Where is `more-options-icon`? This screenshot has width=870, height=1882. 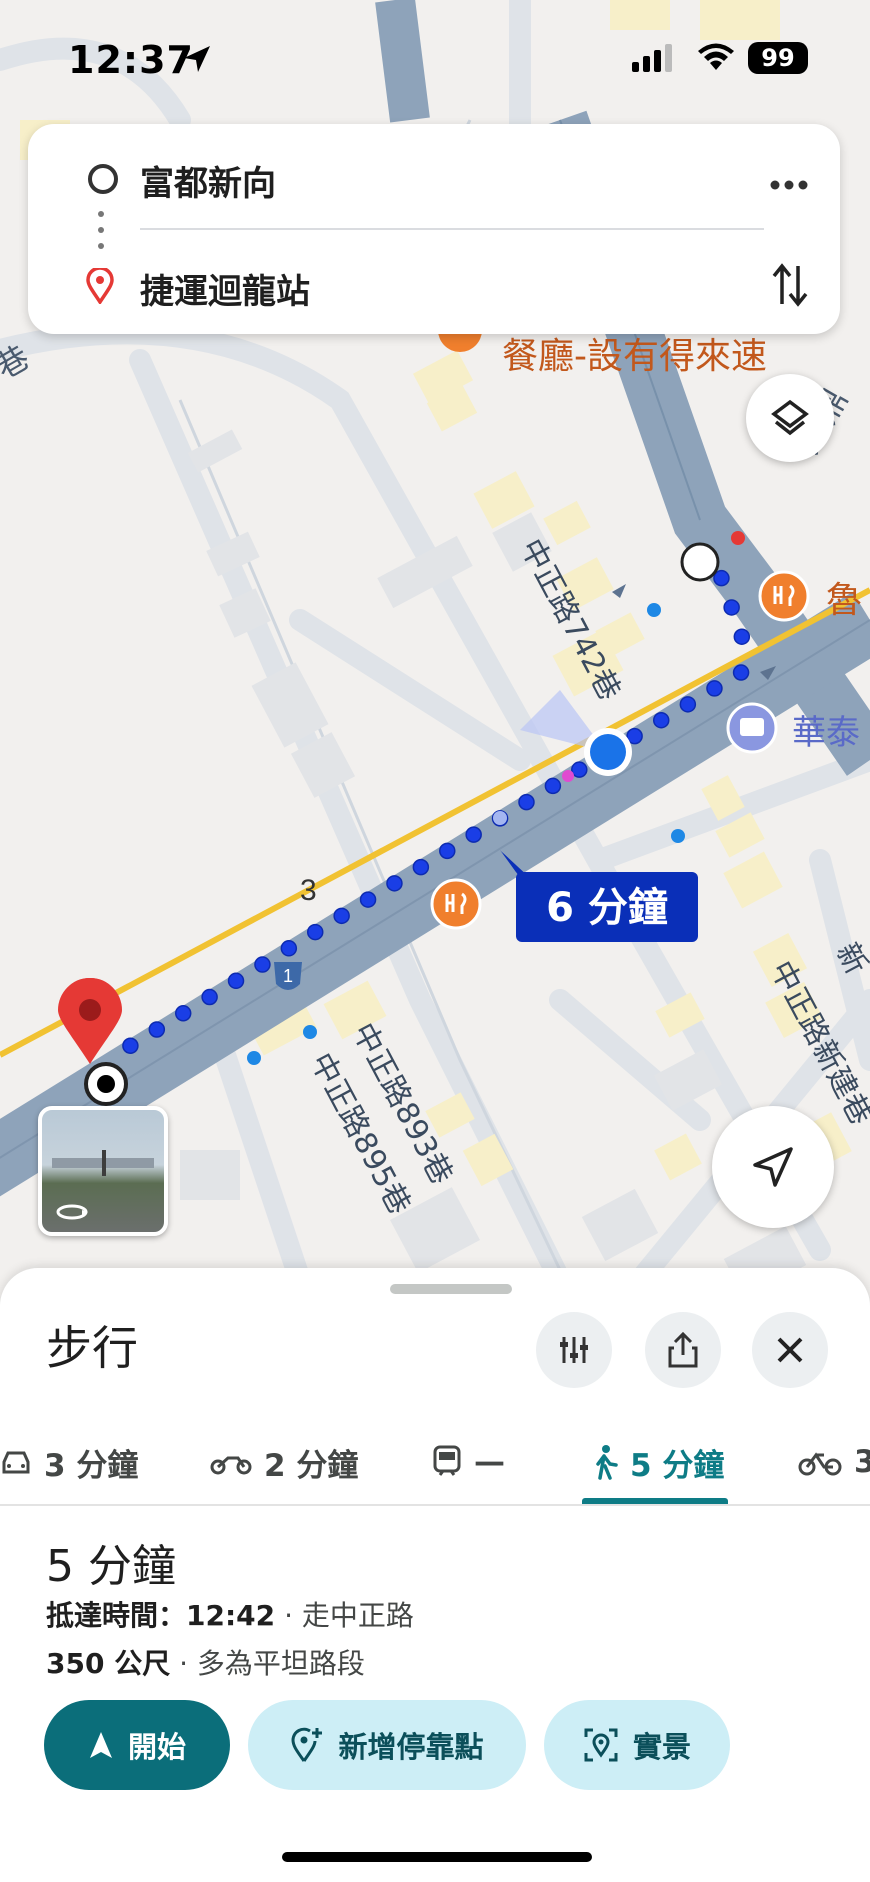 more-options-icon is located at coordinates (789, 185).